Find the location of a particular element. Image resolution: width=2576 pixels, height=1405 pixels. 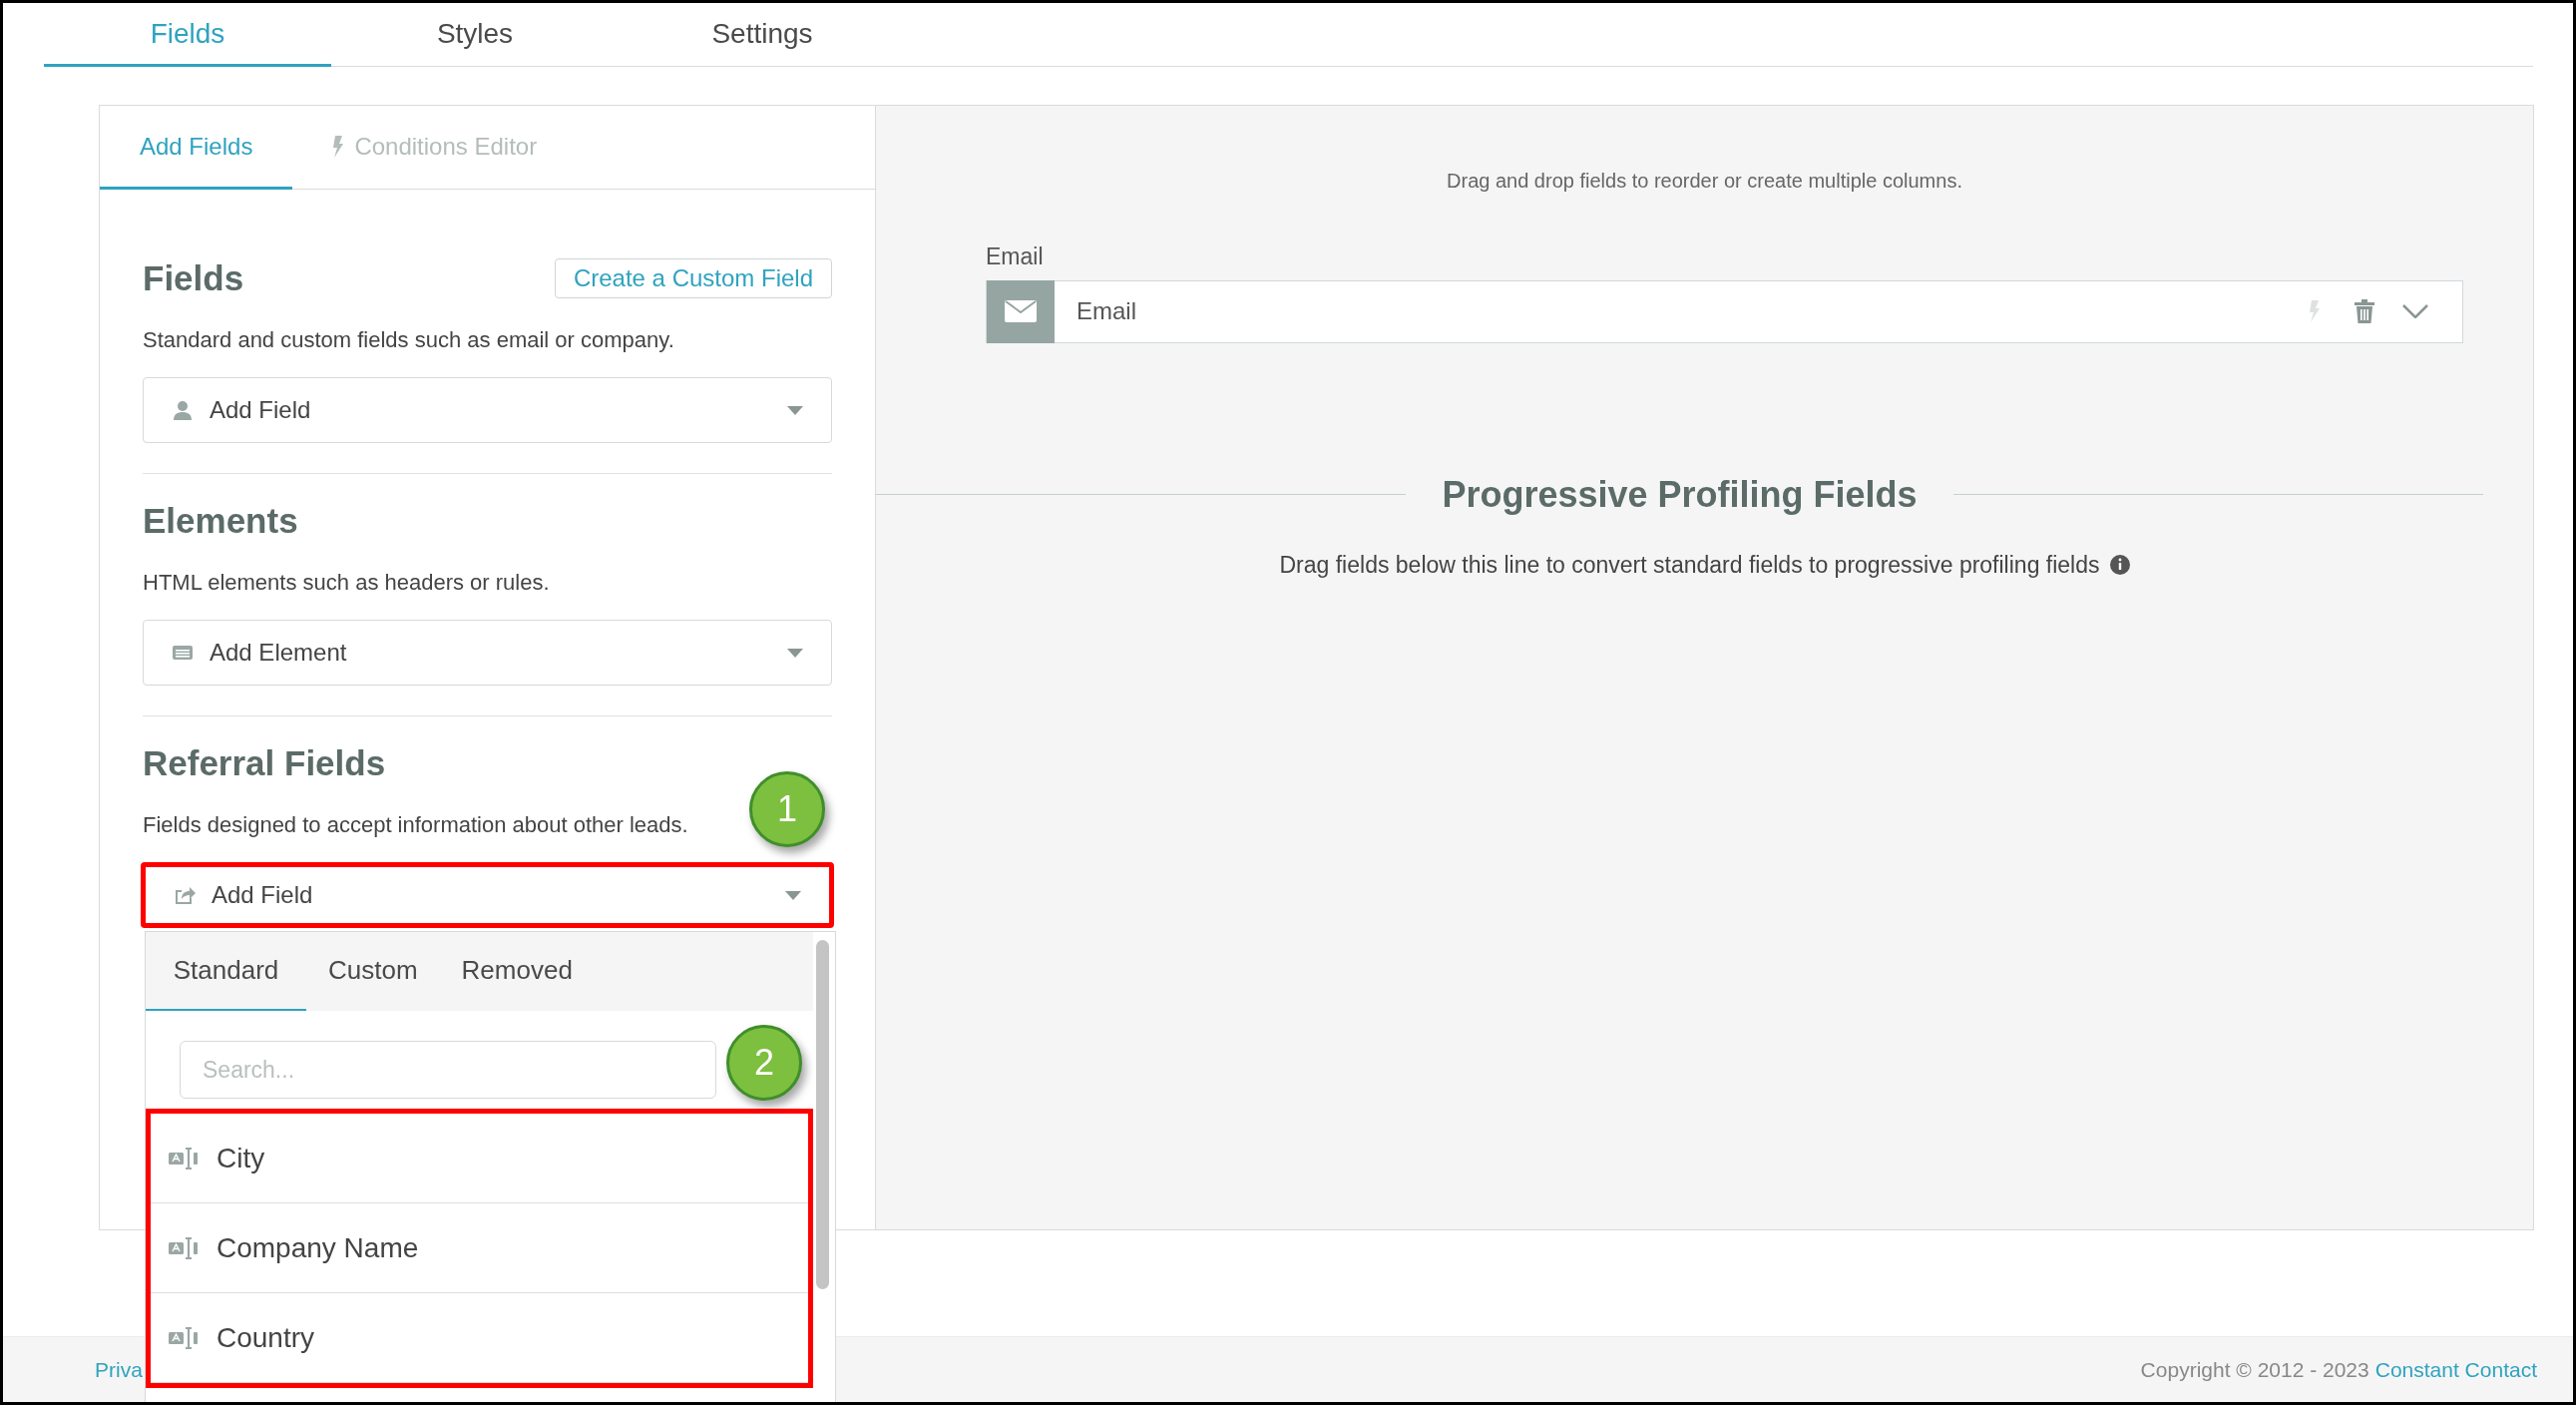

chevron-down-icon is located at coordinates (2415, 311).